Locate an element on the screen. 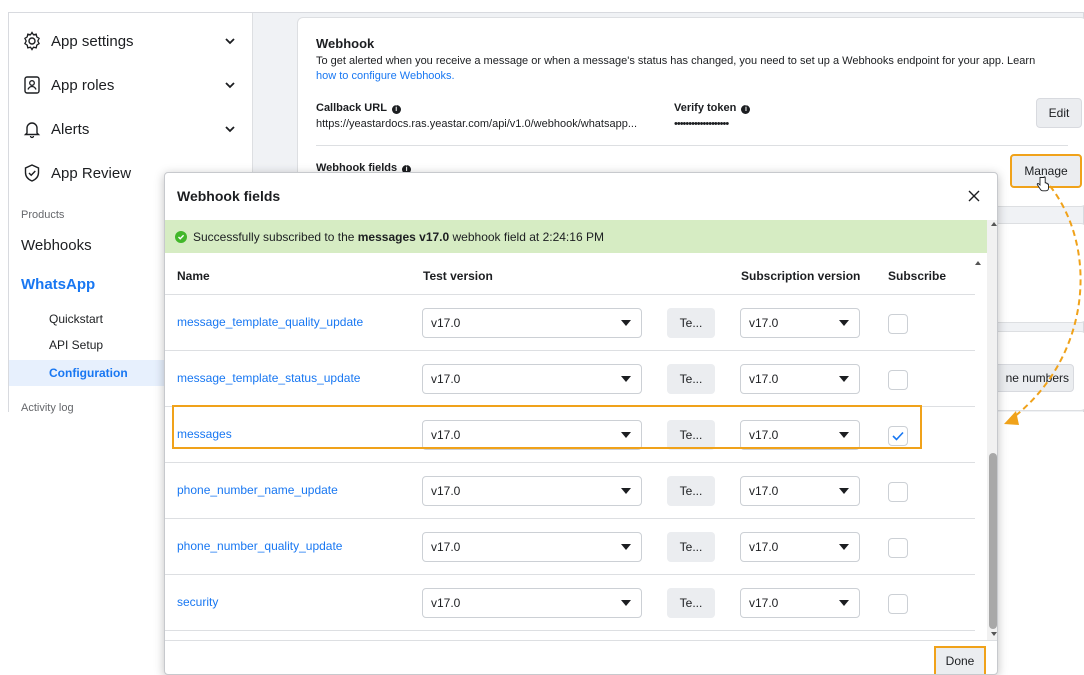  edit-button: Edit is located at coordinates (1059, 113).